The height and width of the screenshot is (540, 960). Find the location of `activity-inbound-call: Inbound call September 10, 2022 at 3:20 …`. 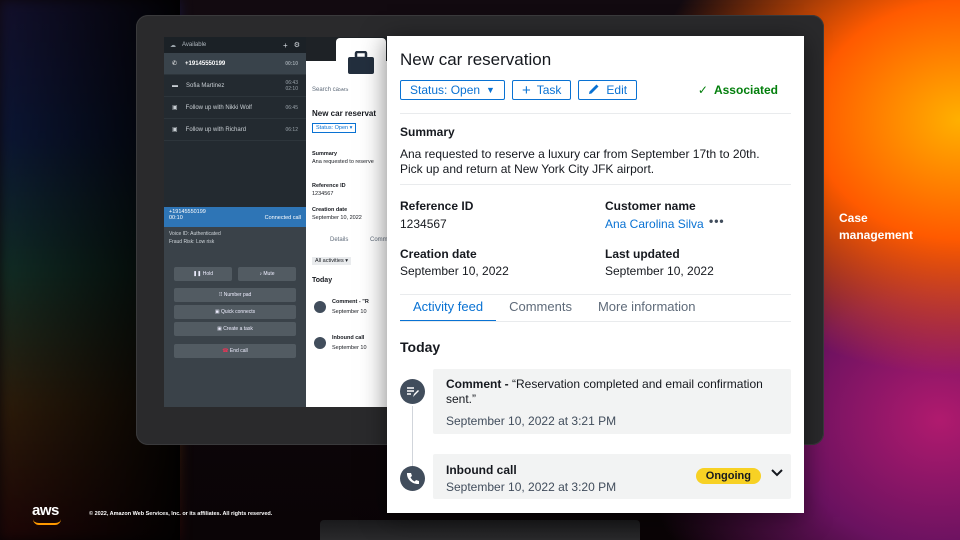

activity-inbound-call: Inbound call September 10, 2022 at 3:20 … is located at coordinates (612, 476).